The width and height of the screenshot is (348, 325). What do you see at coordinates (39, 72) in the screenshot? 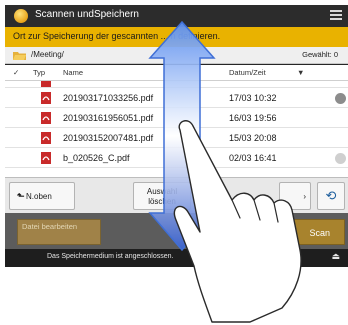
I see `column-type-header: Typ` at bounding box center [39, 72].